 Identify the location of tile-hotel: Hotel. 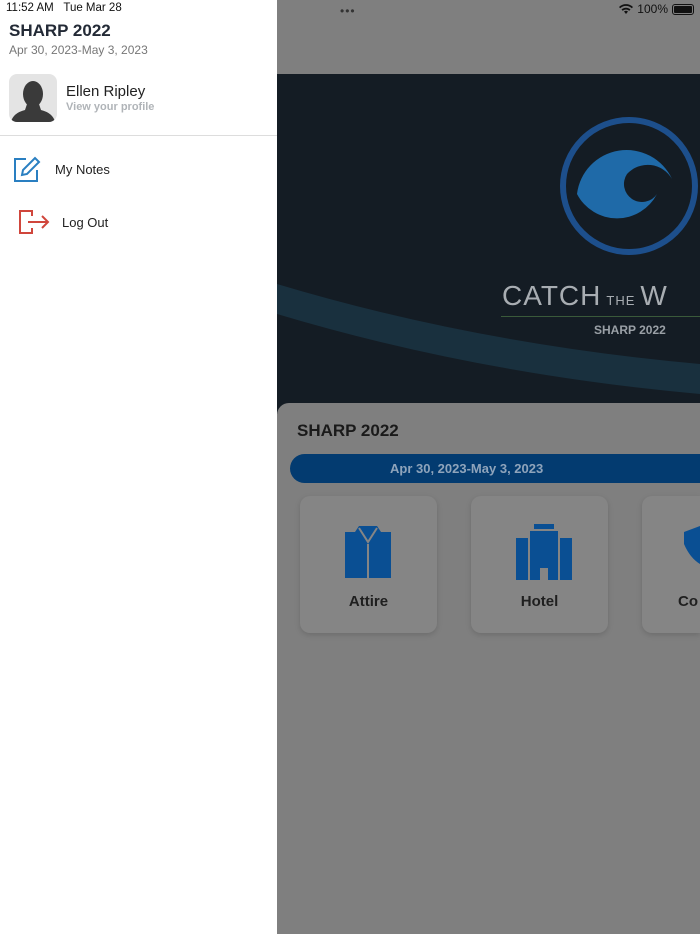
(539, 564).